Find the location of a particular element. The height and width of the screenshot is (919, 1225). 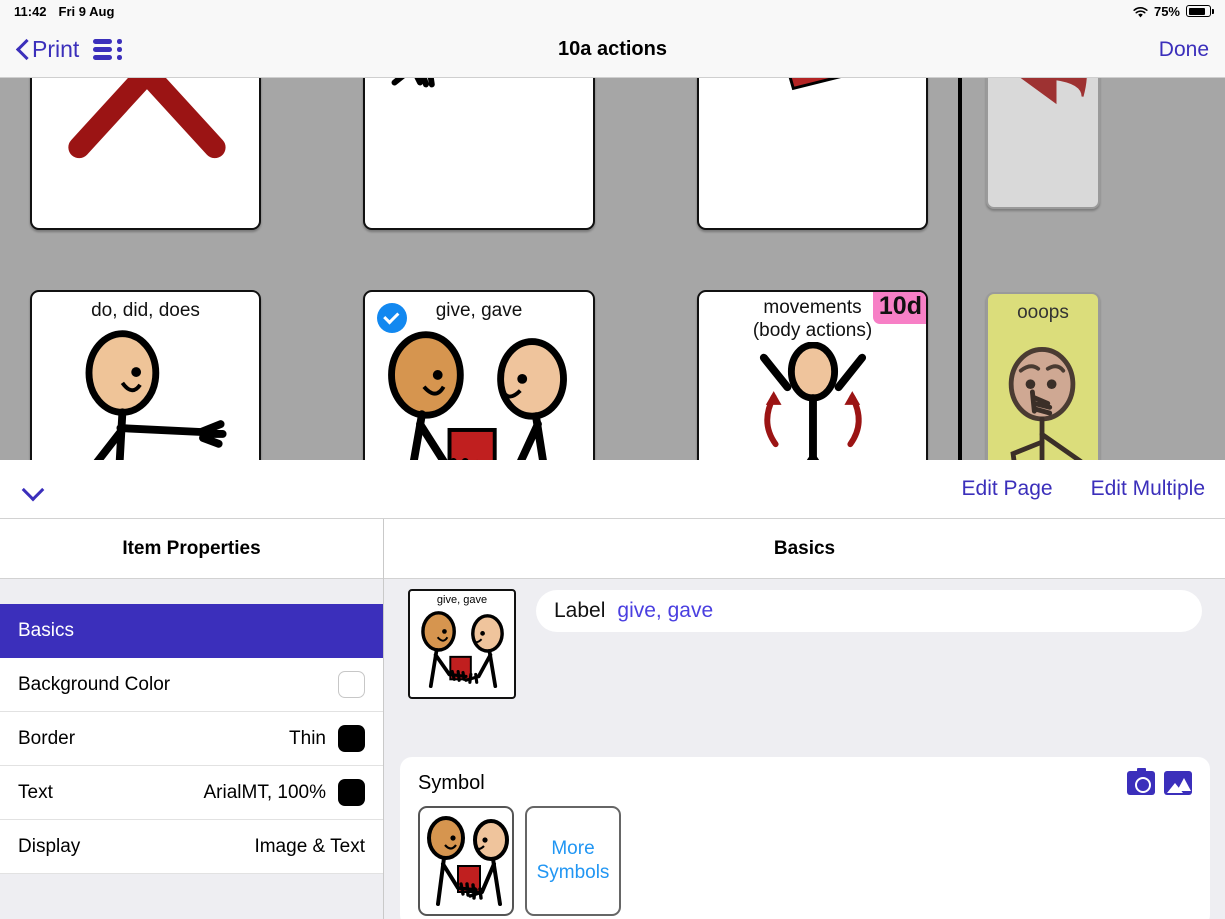

back-button-label: Print is located at coordinates (56, 49).